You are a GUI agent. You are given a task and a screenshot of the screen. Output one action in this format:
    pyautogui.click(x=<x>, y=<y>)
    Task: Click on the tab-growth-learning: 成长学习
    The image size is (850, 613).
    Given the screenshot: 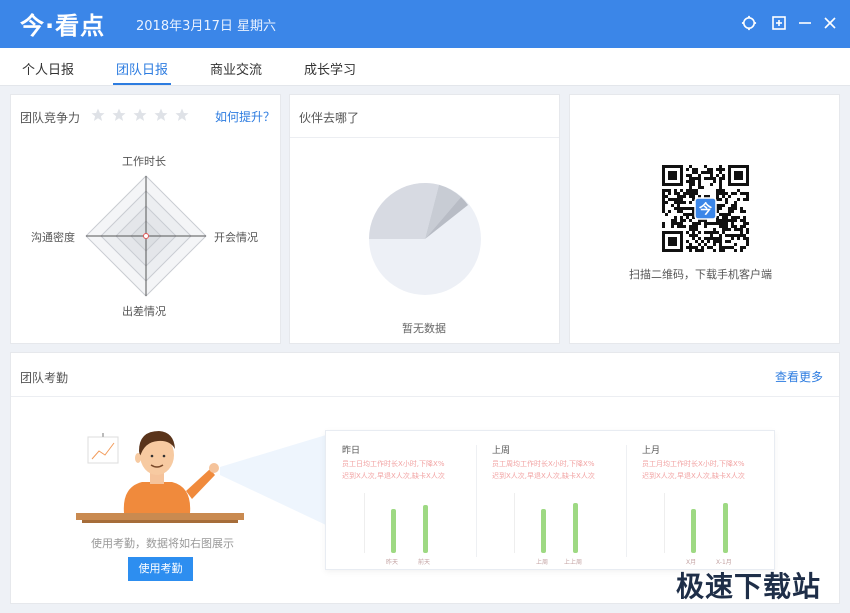 What is the action you would take?
    pyautogui.click(x=330, y=68)
    